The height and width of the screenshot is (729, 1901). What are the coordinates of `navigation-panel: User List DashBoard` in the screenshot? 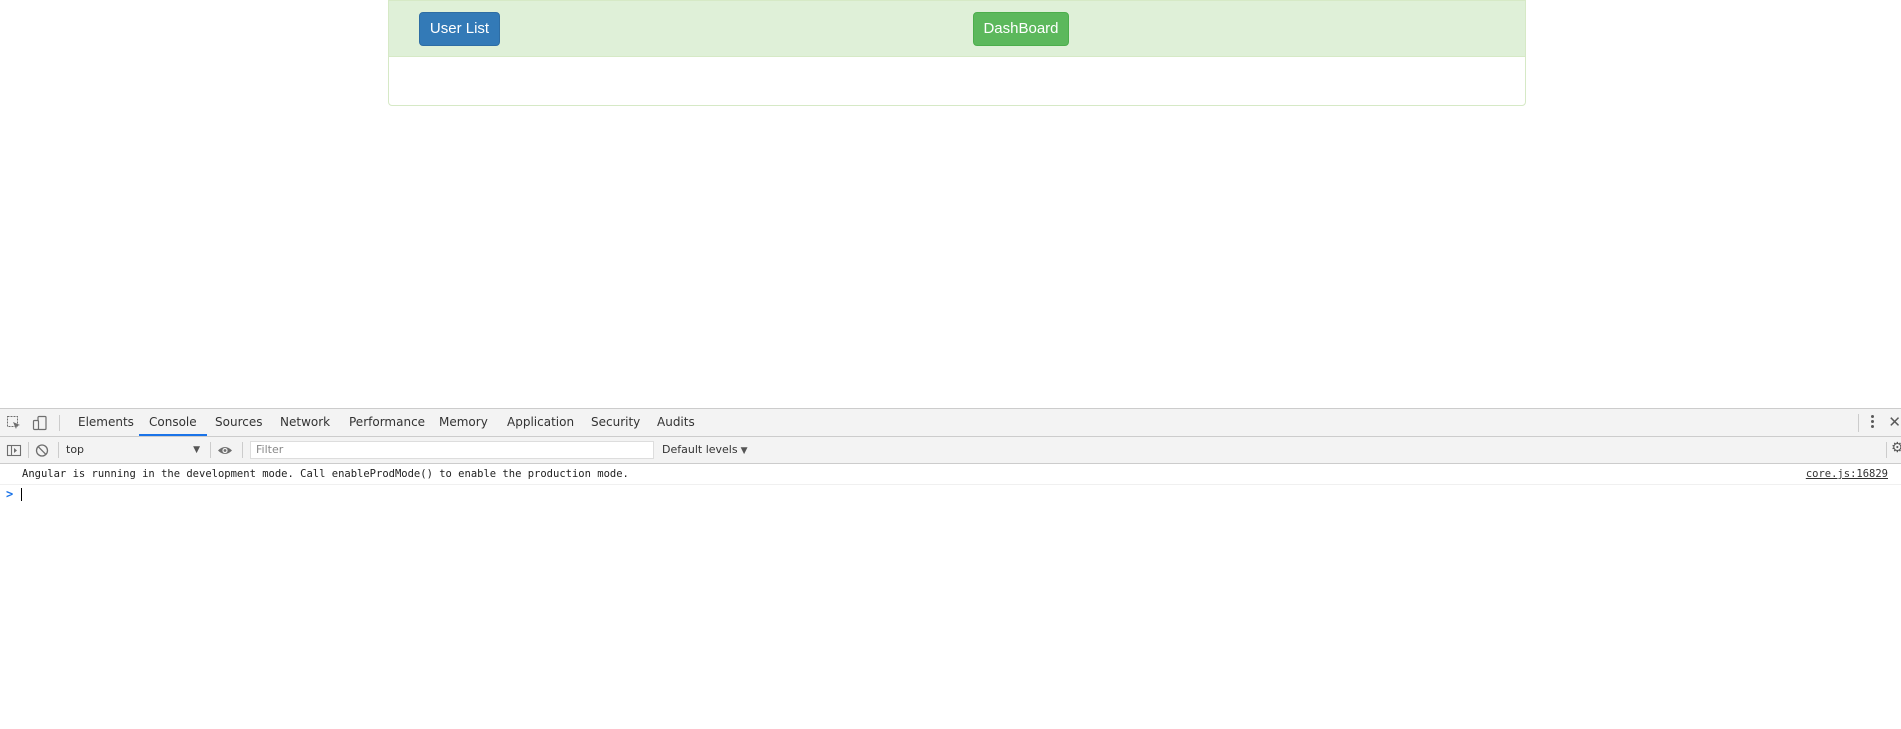 It's located at (957, 53).